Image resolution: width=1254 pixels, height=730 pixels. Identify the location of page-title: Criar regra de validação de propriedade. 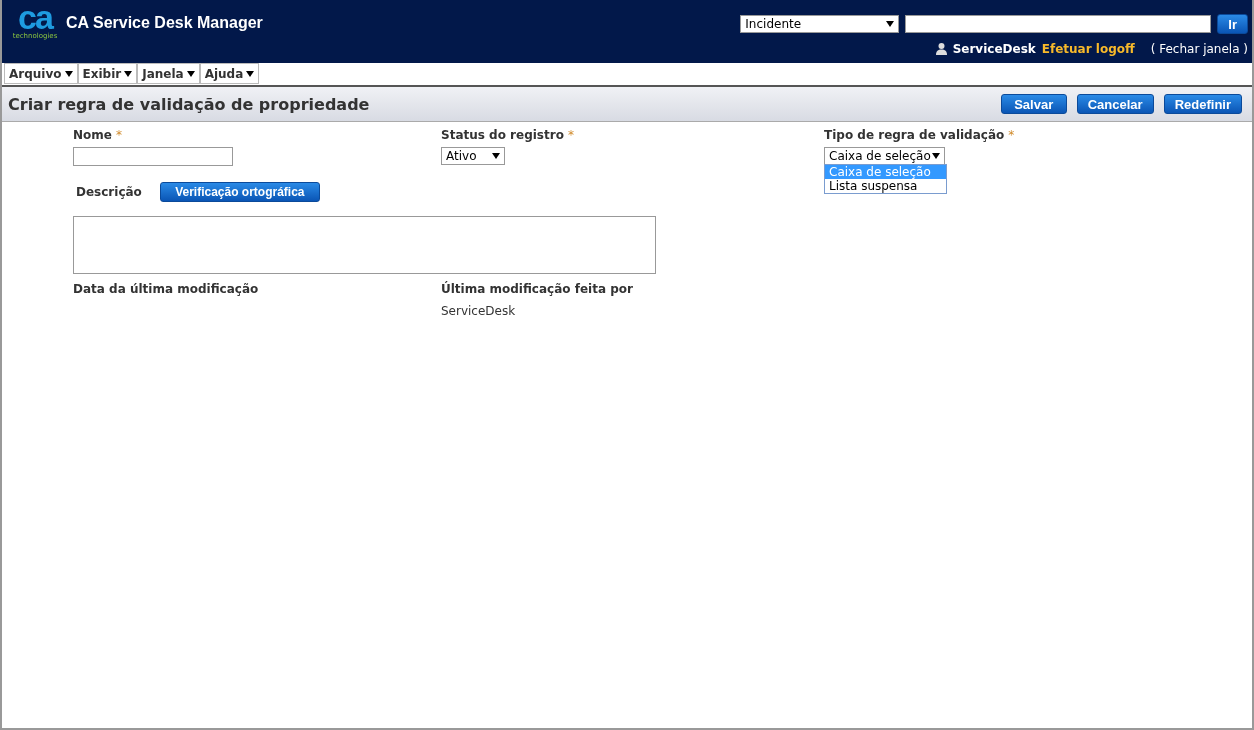
(189, 104).